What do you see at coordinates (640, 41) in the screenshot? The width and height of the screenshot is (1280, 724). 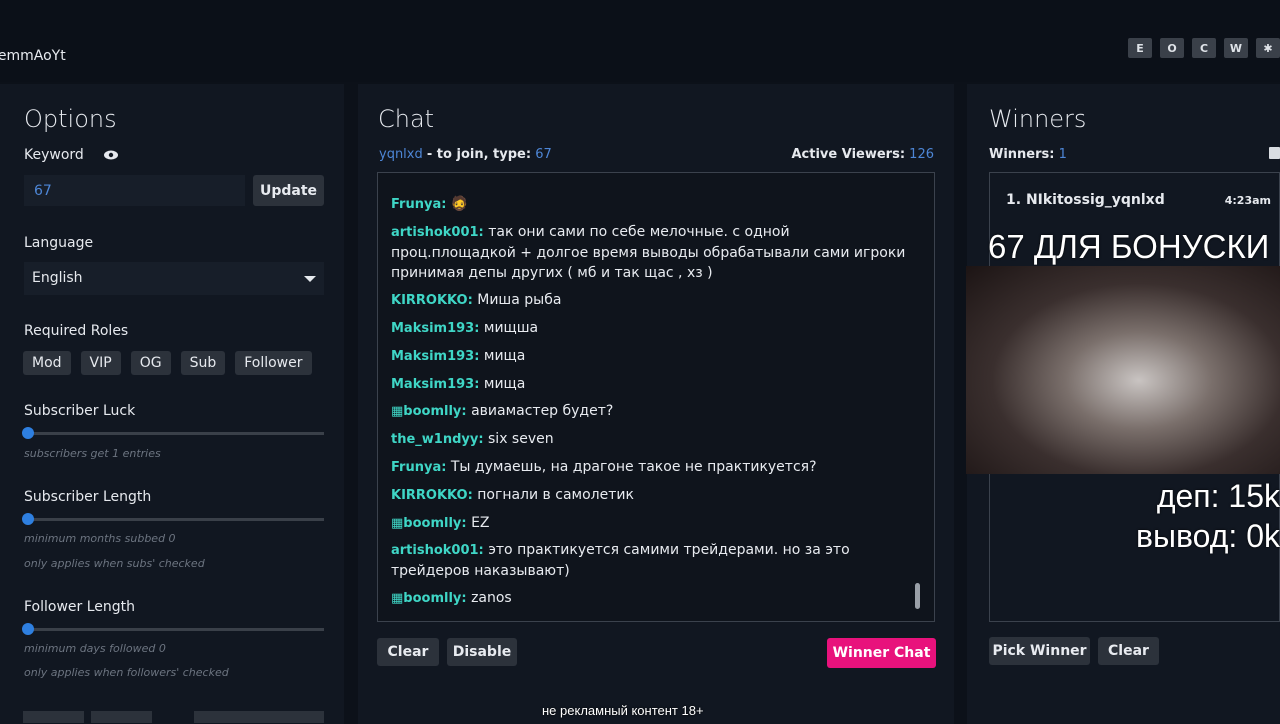 I see `top-bar: iemmAoYt E O C W ✱` at bounding box center [640, 41].